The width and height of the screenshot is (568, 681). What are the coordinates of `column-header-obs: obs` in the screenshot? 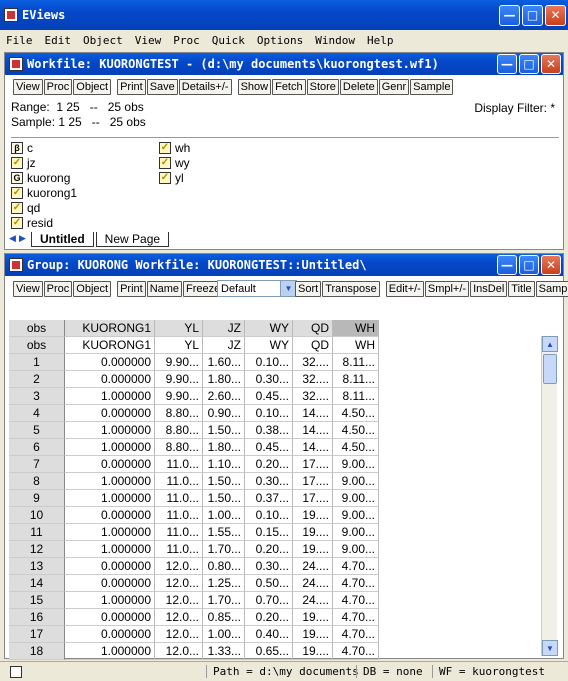 It's located at (37, 345).